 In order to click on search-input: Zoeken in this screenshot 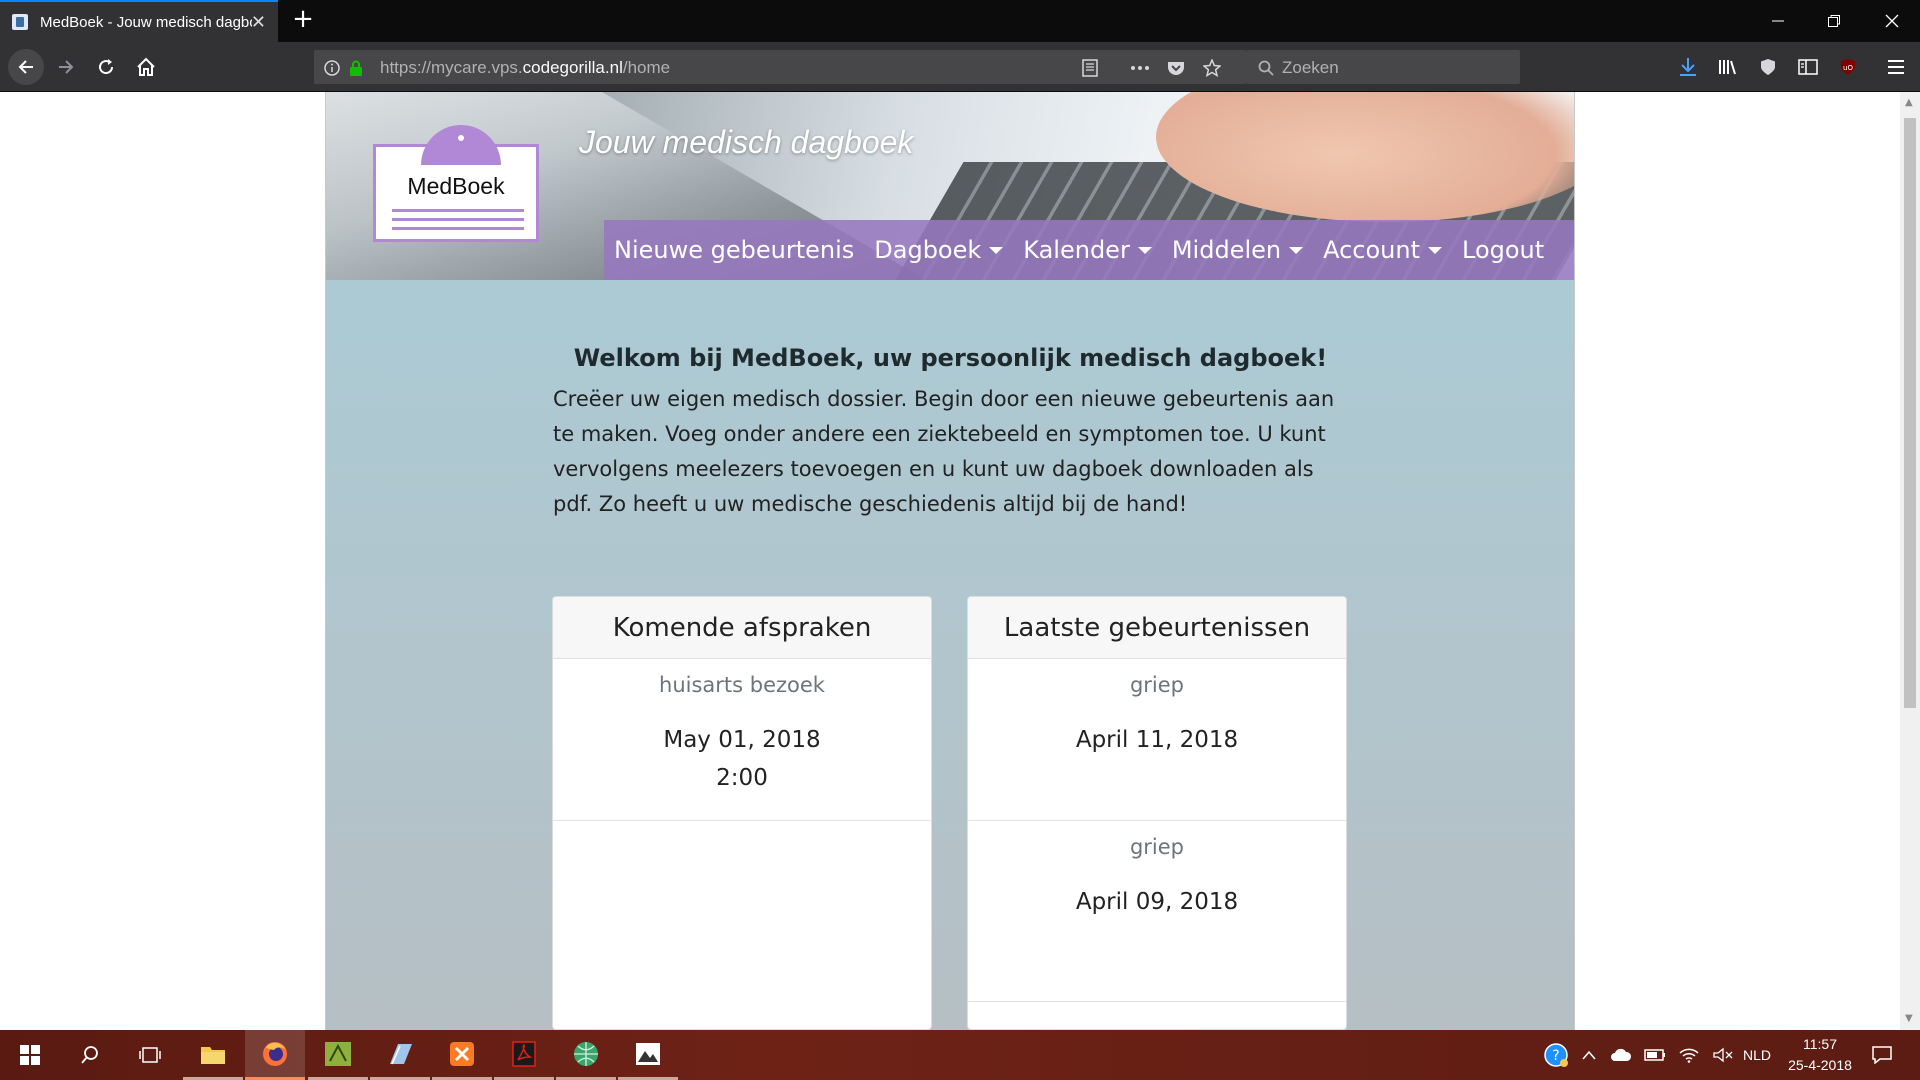, I will do `click(1310, 68)`.